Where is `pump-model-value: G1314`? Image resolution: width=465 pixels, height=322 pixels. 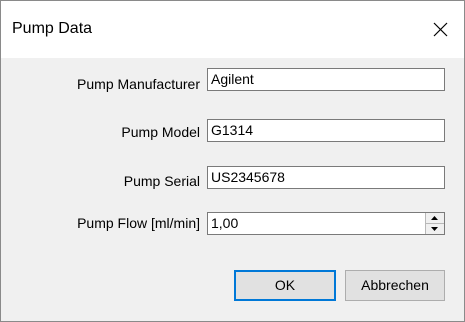 pump-model-value: G1314 is located at coordinates (232, 130).